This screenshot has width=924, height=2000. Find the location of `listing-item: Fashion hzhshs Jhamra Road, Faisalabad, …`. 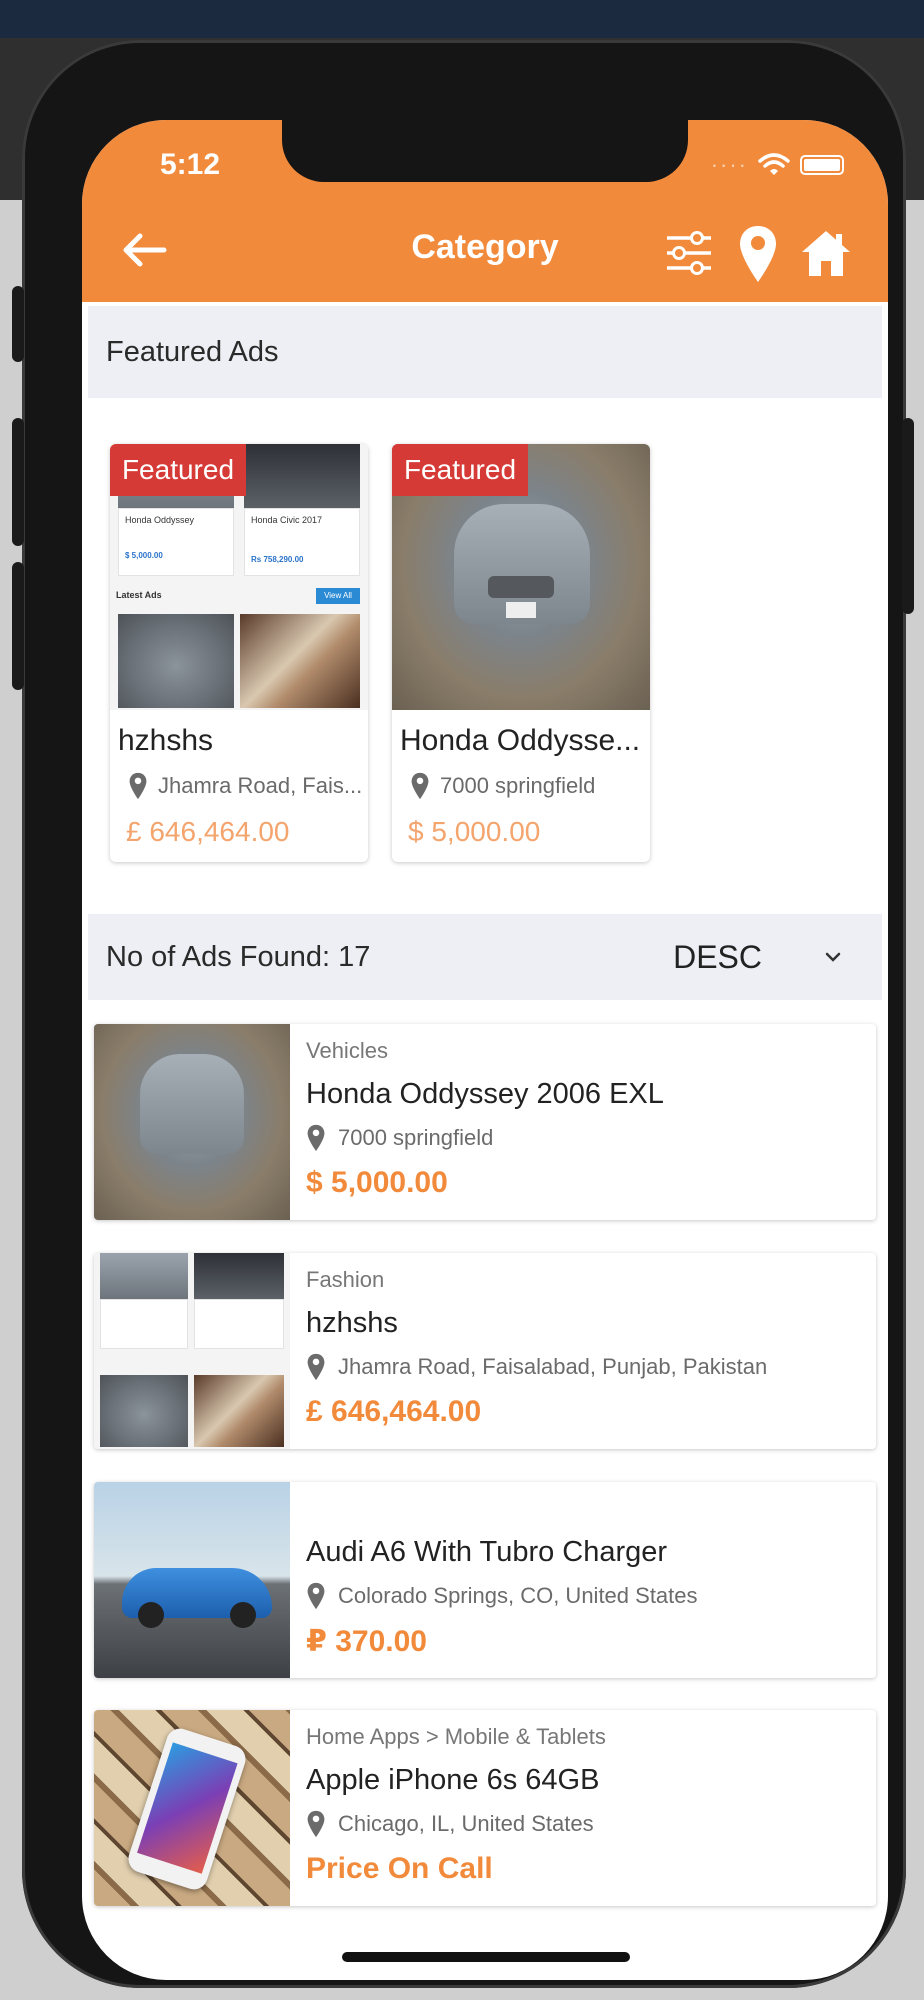

listing-item: Fashion hzhshs Jhamra Road, Faisalabad, … is located at coordinates (485, 1351).